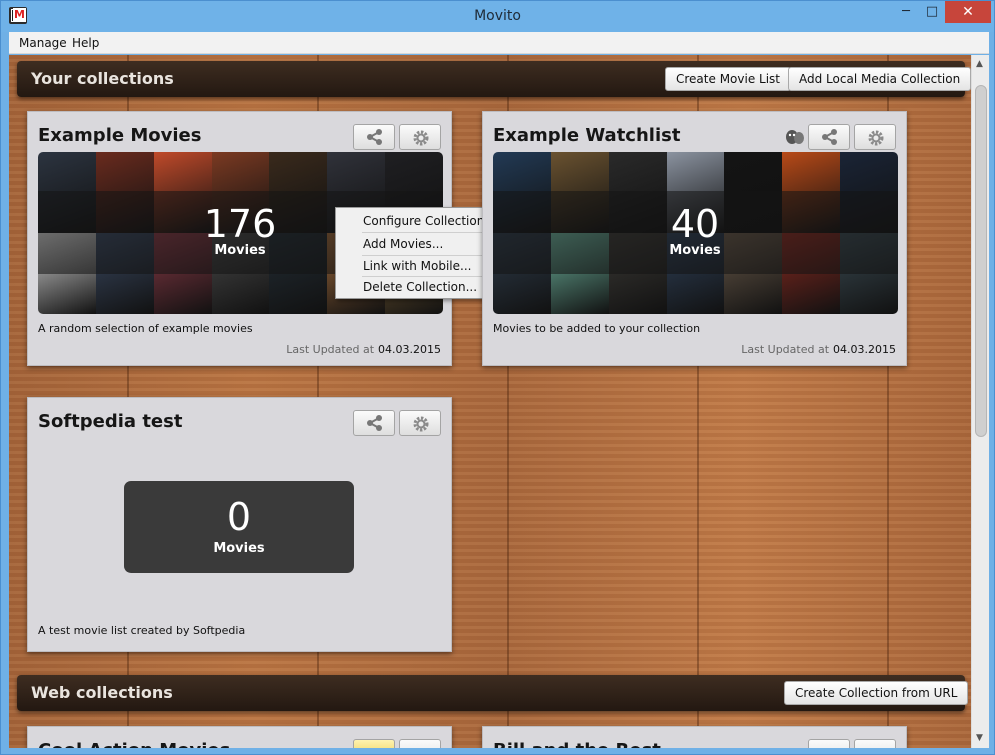  Describe the element at coordinates (795, 137) in the screenshot. I see `theater-masks-icon` at that location.